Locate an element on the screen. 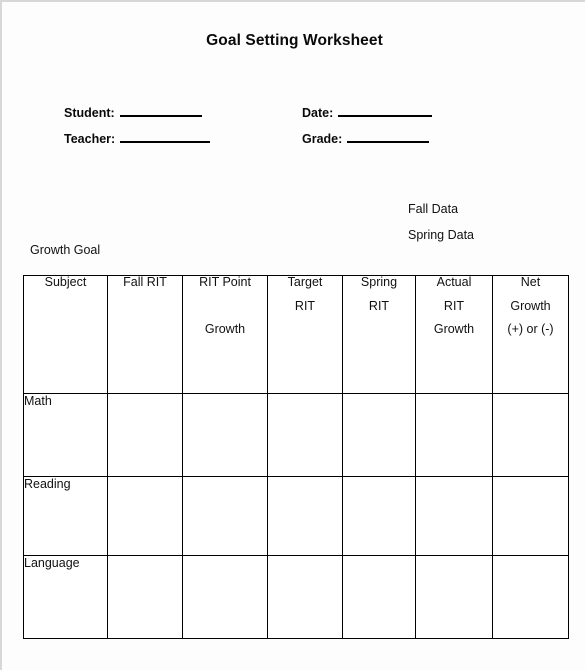  table-row: Reading is located at coordinates (296, 516).